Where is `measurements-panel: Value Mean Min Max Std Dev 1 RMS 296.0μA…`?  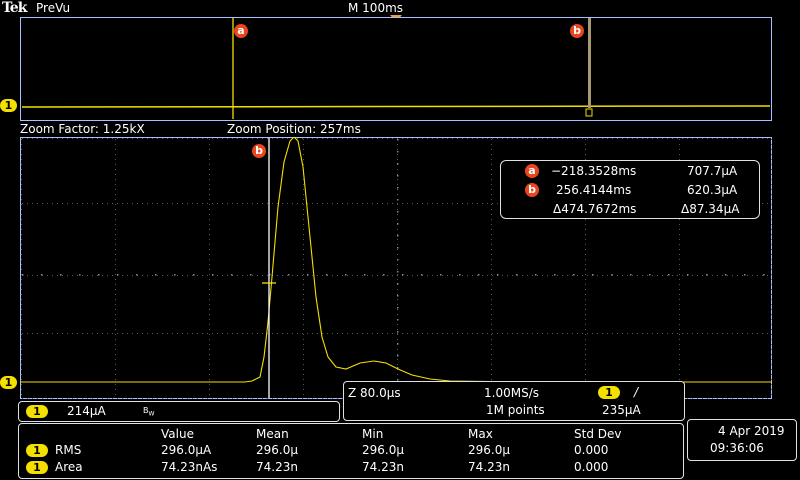 measurements-panel: Value Mean Min Max Std Dev 1 RMS 296.0μA… is located at coordinates (351, 451).